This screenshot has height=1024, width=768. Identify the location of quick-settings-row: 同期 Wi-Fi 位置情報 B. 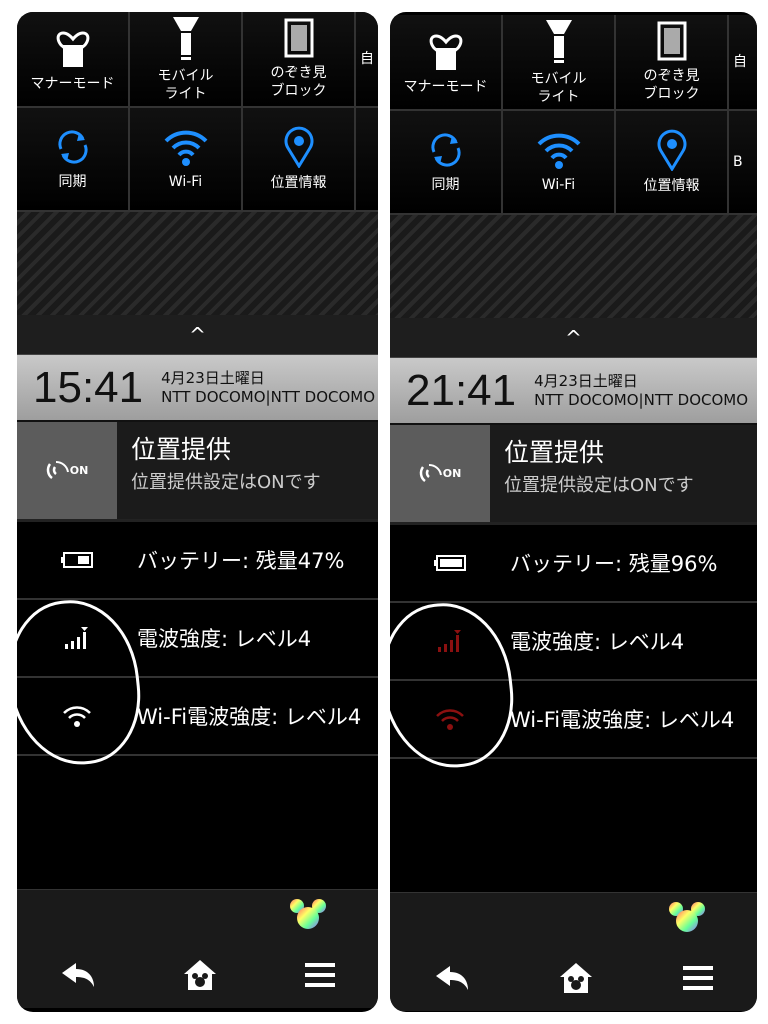
(573, 163).